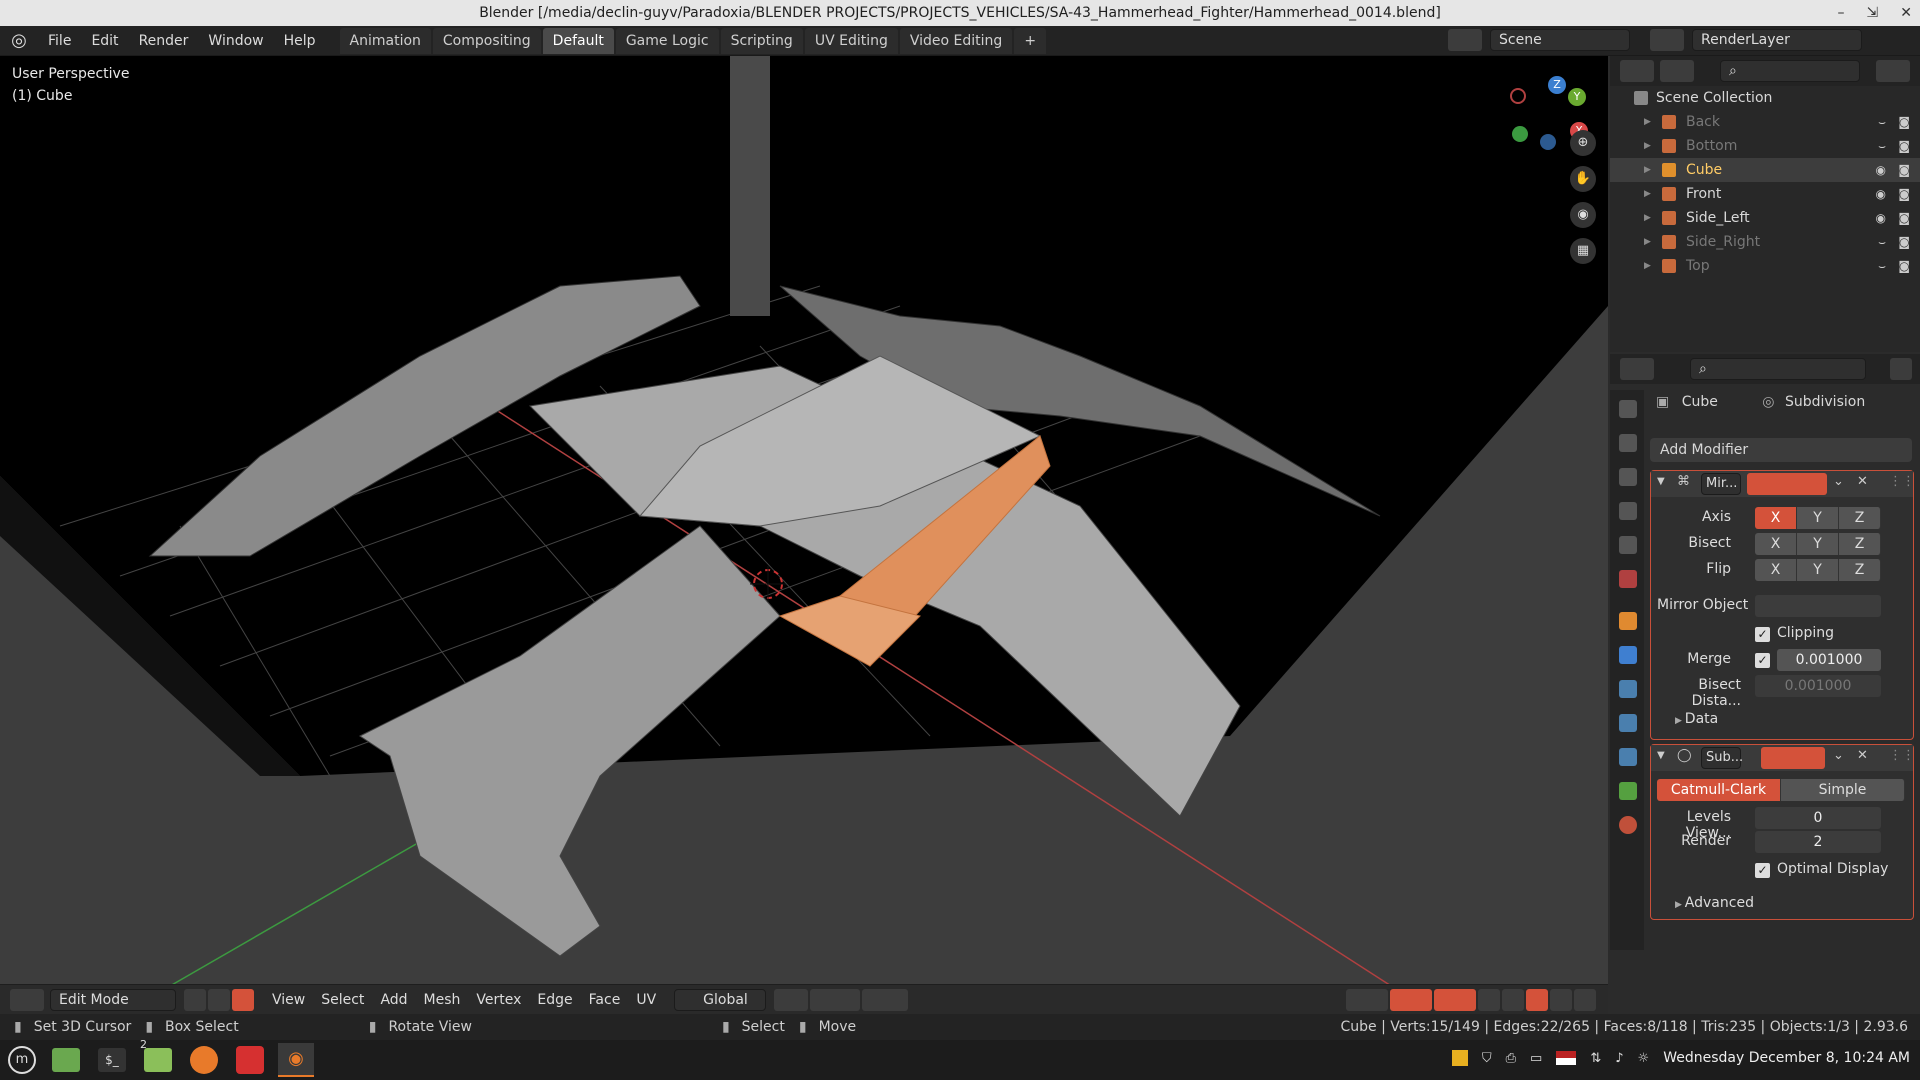  Describe the element at coordinates (1583, 143) in the screenshot. I see `zoom-icon: ⊕` at that location.